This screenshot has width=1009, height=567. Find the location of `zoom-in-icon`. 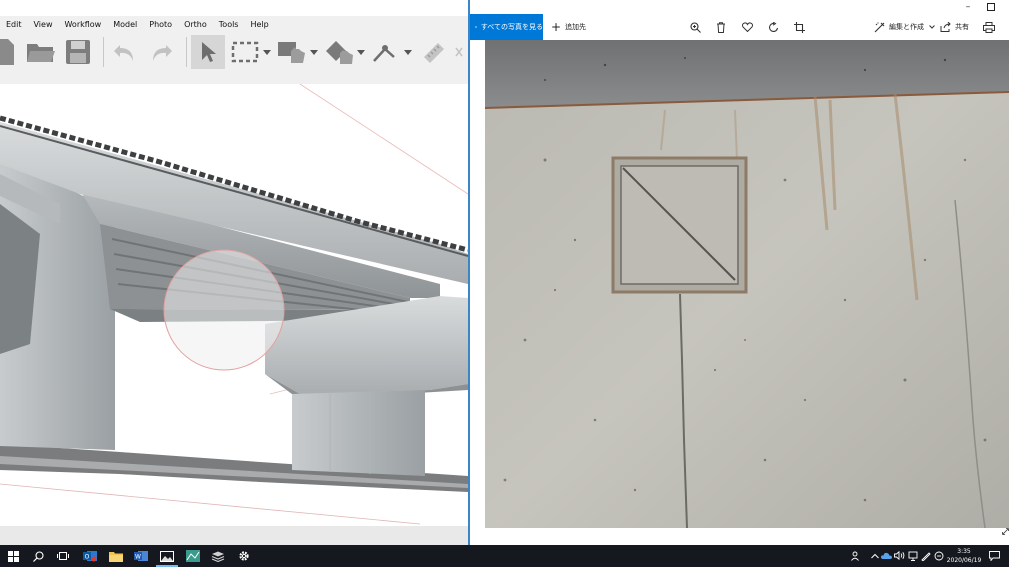

zoom-in-icon is located at coordinates (695, 27).